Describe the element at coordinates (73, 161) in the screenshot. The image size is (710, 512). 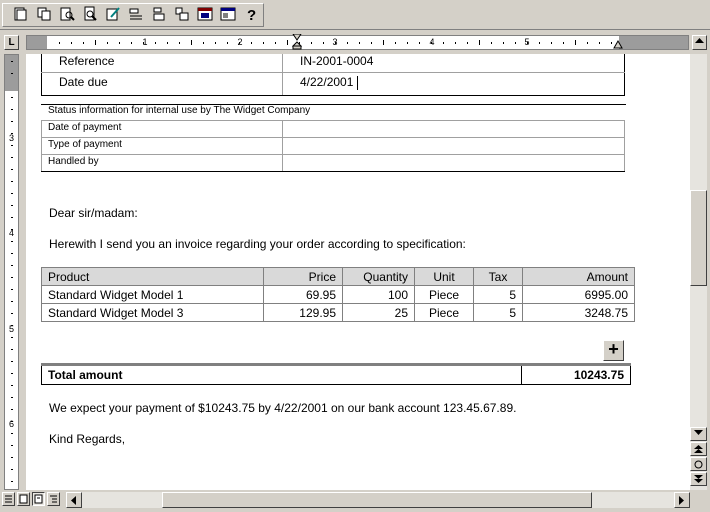
I see `status-row-label: Handled by` at that location.